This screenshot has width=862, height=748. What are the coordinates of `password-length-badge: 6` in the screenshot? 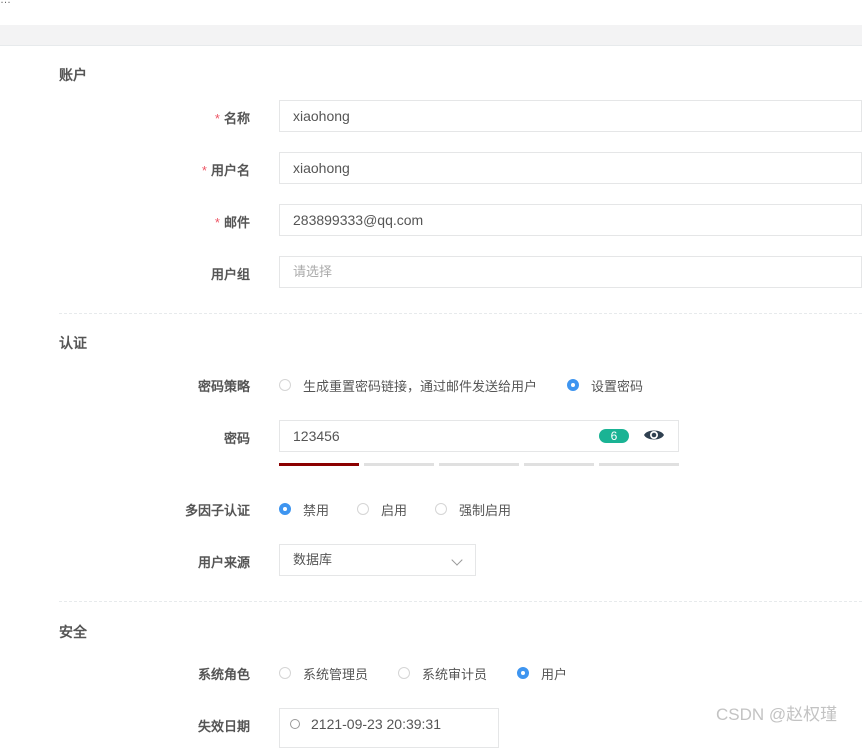 It's located at (614, 436).